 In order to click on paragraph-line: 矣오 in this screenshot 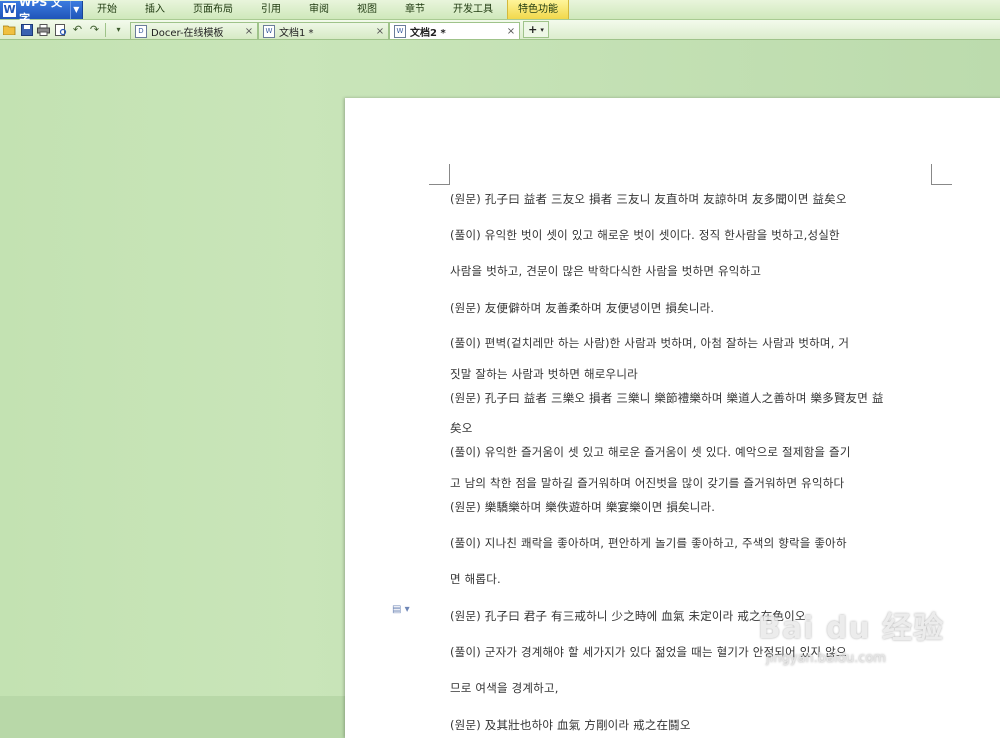, I will do `click(461, 428)`.